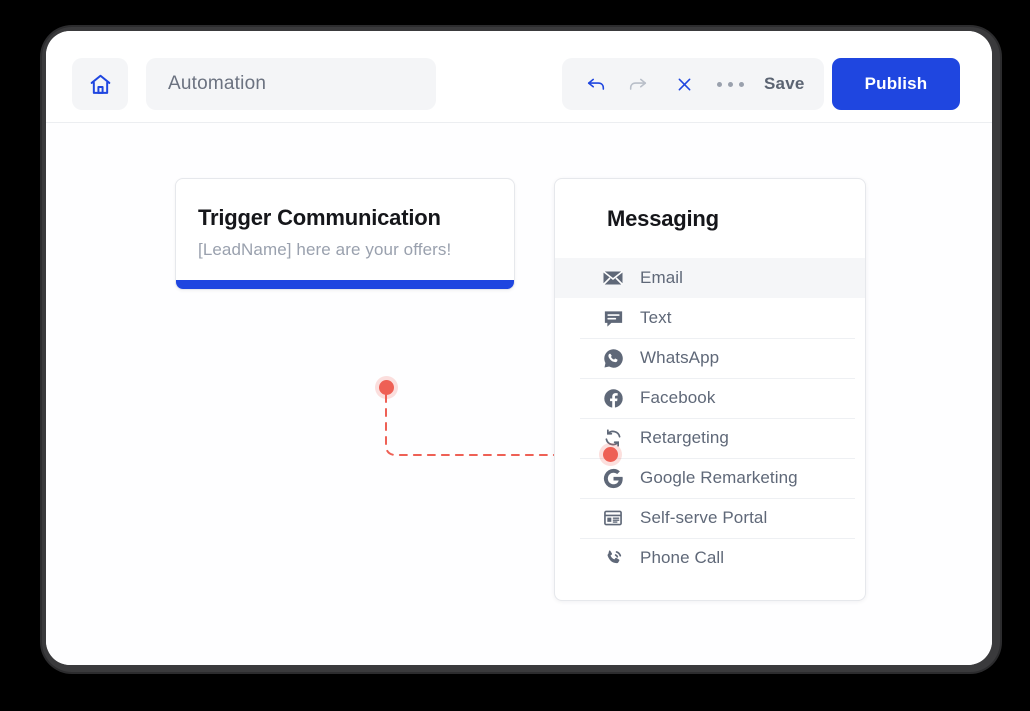 The height and width of the screenshot is (711, 1030). What do you see at coordinates (613, 478) in the screenshot?
I see `google-g-icon` at bounding box center [613, 478].